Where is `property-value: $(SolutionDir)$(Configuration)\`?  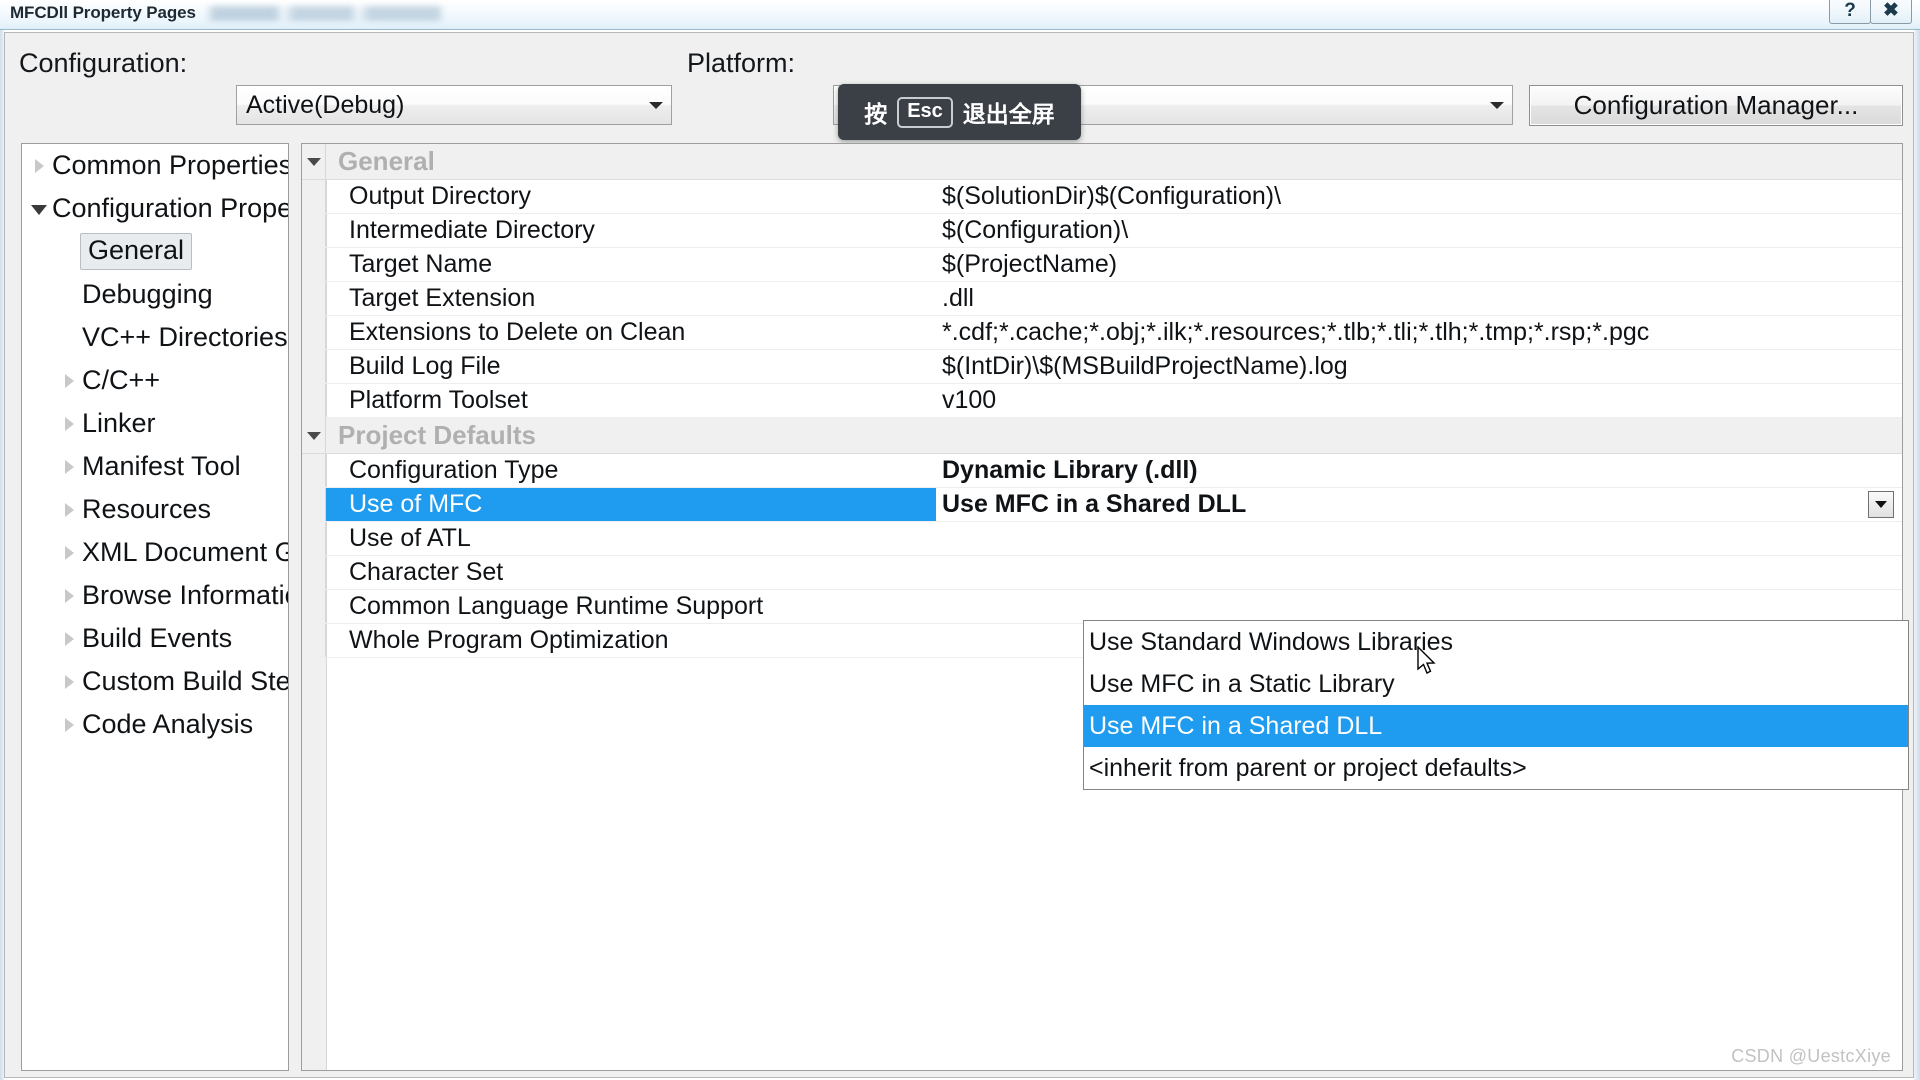 property-value: $(SolutionDir)$(Configuration)\ is located at coordinates (1419, 196).